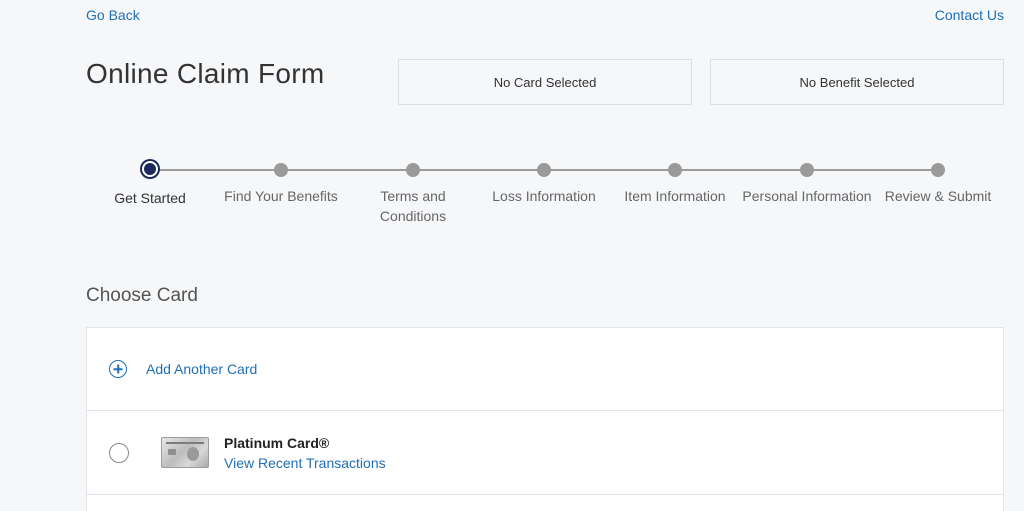 The width and height of the screenshot is (1024, 511). What do you see at coordinates (150, 184) in the screenshot?
I see `step-get-started: Get Started` at bounding box center [150, 184].